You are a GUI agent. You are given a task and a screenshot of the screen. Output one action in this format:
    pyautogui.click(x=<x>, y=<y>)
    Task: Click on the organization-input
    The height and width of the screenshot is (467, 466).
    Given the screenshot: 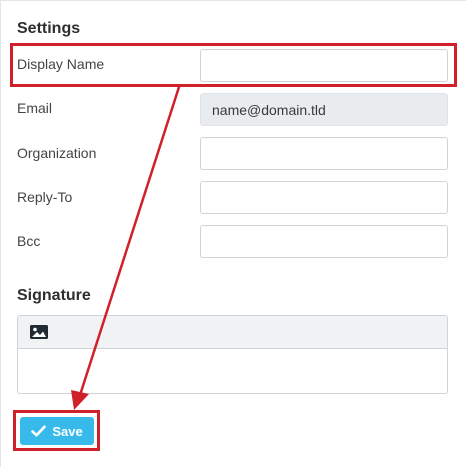 What is the action you would take?
    pyautogui.click(x=324, y=153)
    